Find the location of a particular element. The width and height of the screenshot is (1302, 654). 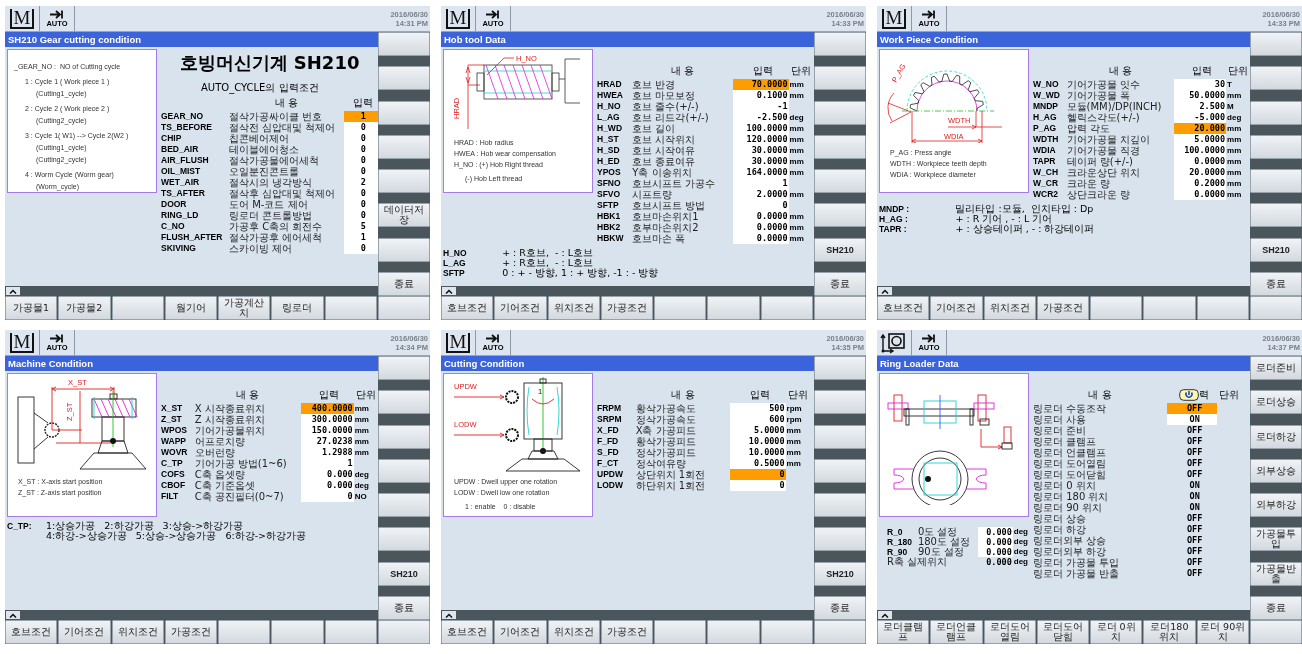

parameter-value: -2.500 is located at coordinates (761, 117).